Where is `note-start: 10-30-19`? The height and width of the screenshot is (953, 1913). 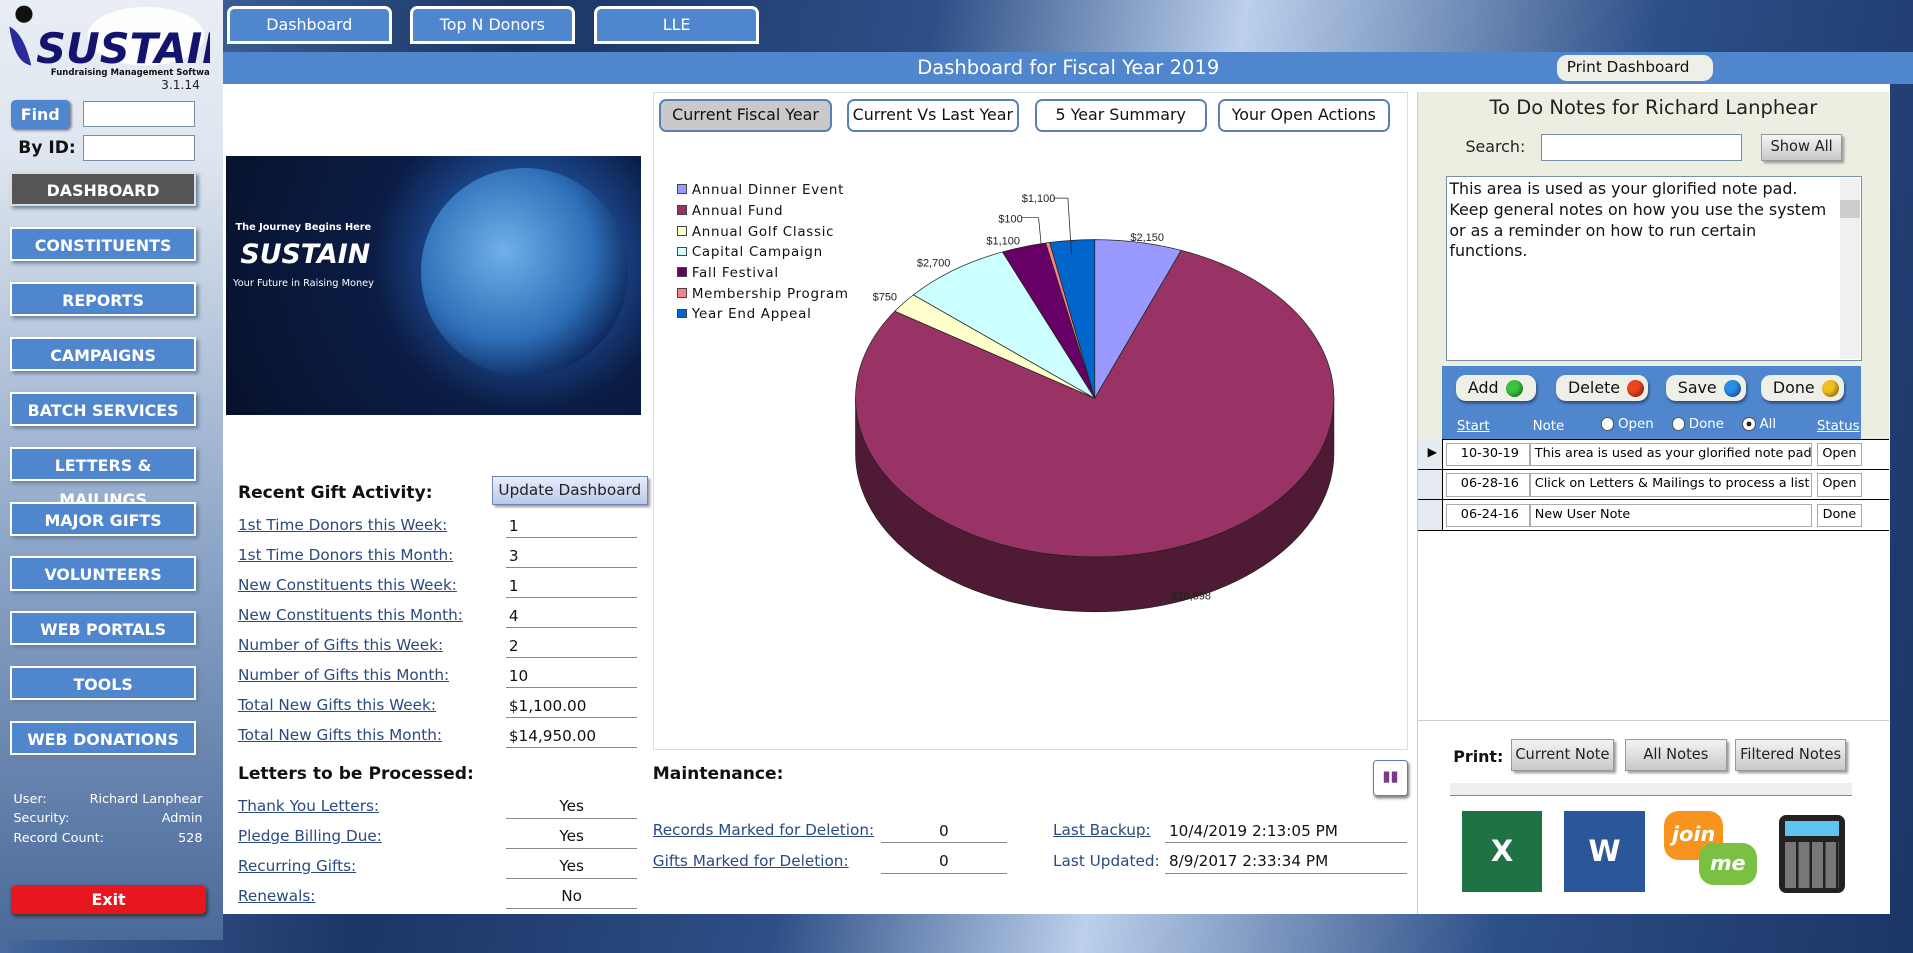
note-start: 10-30-19 is located at coordinates (1488, 454).